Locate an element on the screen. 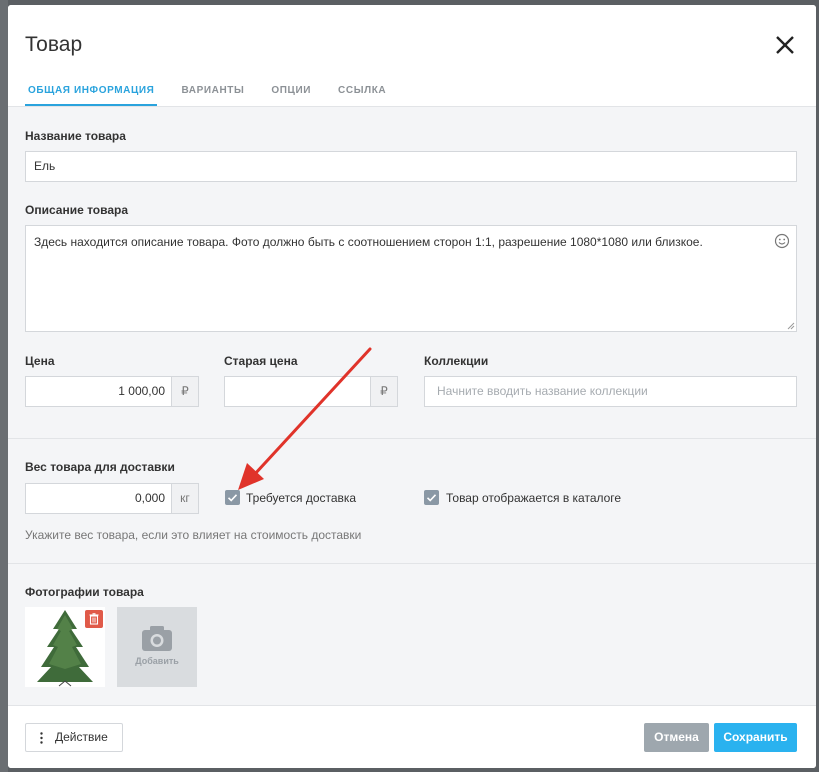 The image size is (819, 772). product-photo-thumbnail is located at coordinates (65, 647).